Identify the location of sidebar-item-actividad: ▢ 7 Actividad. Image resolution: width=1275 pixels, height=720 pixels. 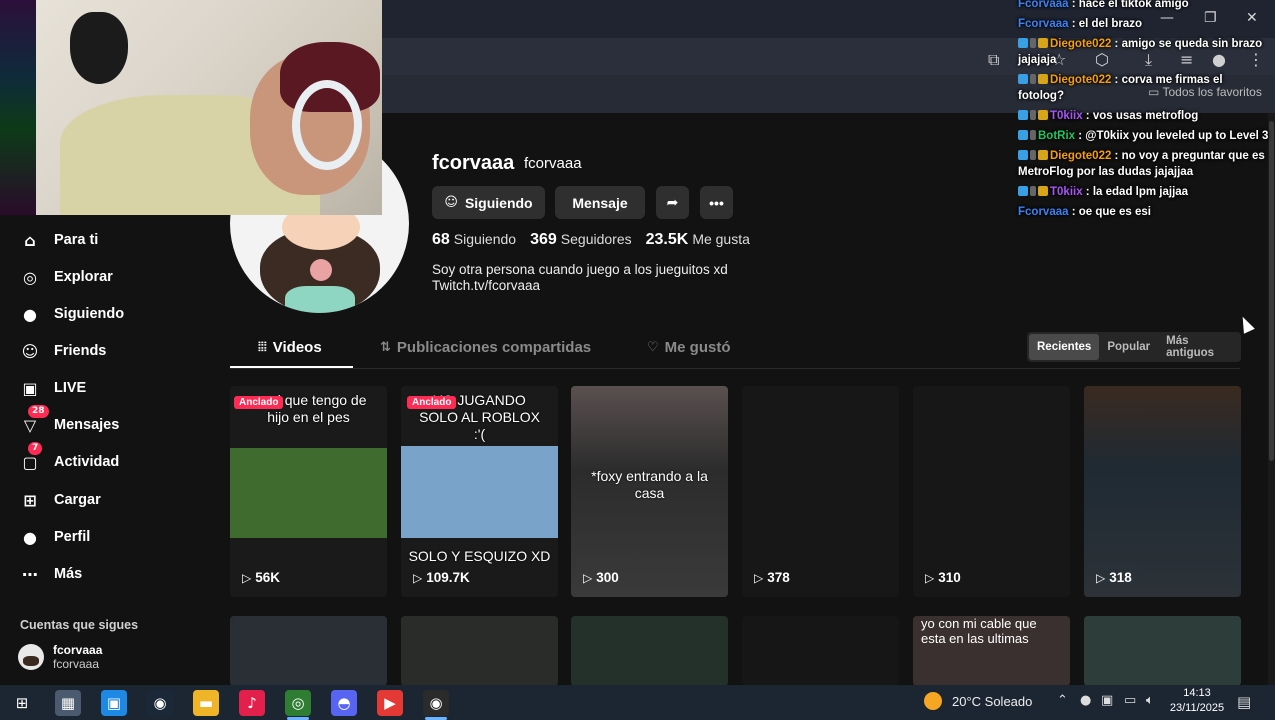
(68, 458).